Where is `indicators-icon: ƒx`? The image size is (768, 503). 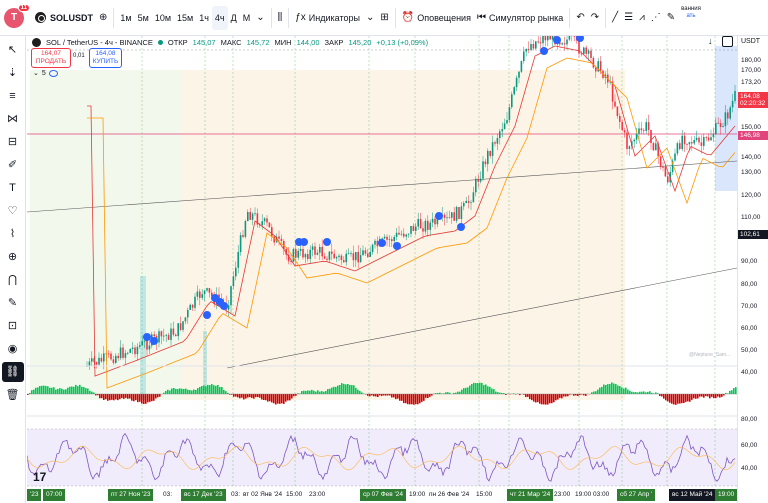
indicators-icon: ƒx is located at coordinates (300, 17).